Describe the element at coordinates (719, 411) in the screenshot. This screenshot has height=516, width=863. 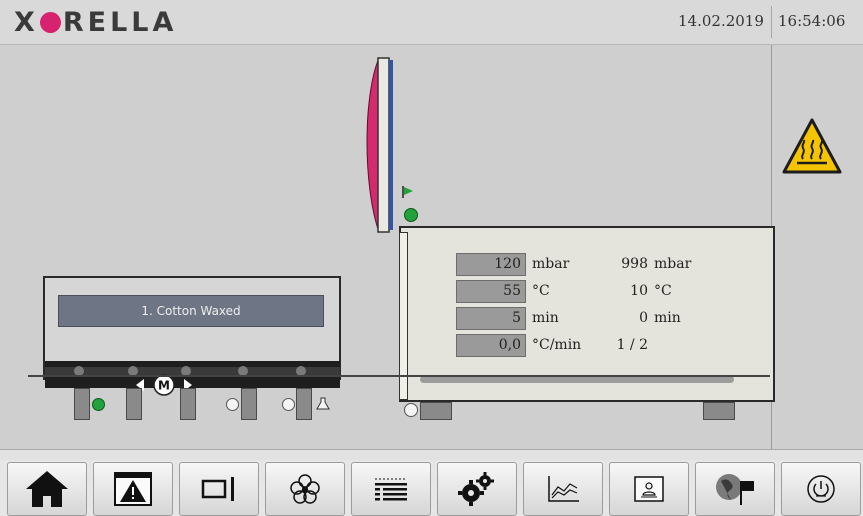
I see `furnace-leg-right` at that location.